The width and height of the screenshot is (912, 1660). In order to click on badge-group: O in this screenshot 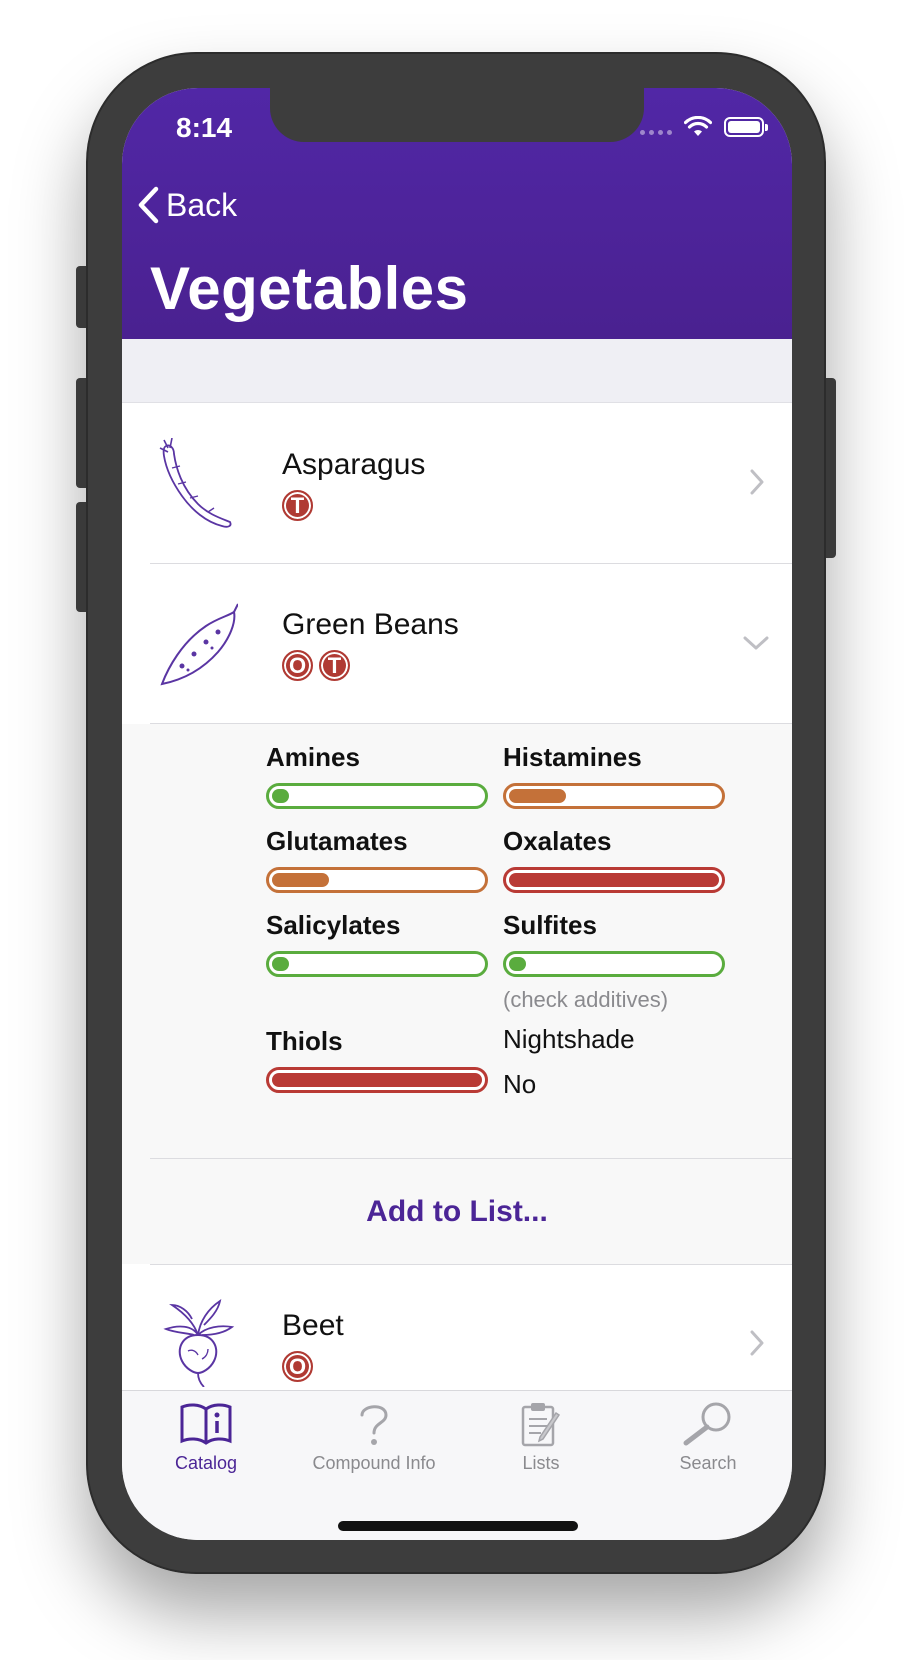, I will do `click(297, 1366)`.